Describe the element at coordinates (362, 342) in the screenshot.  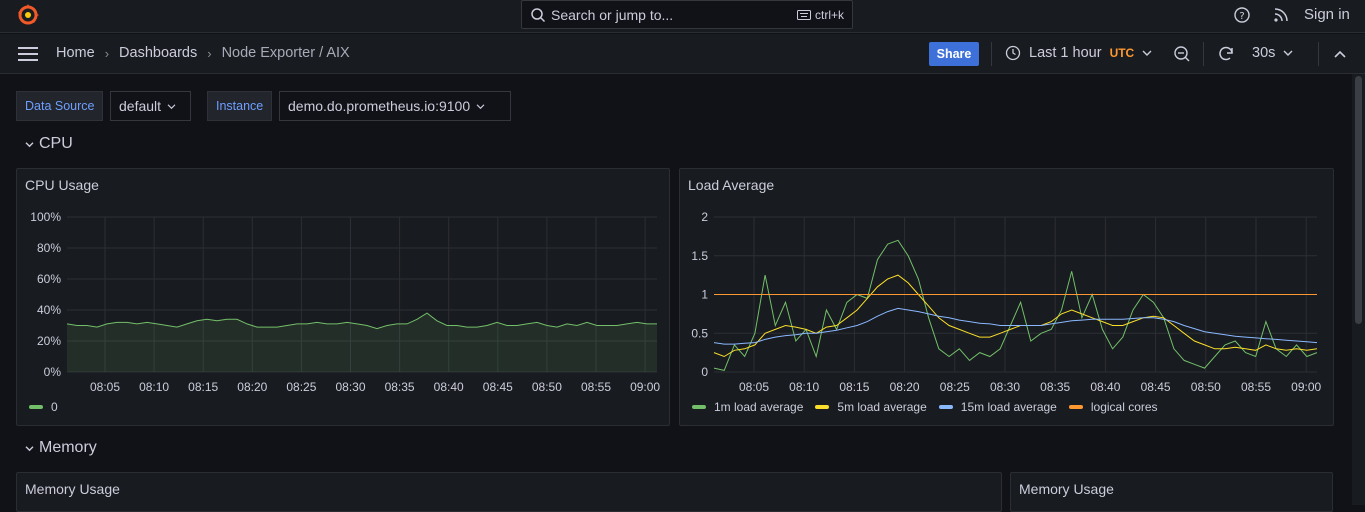
I see `series-area` at that location.